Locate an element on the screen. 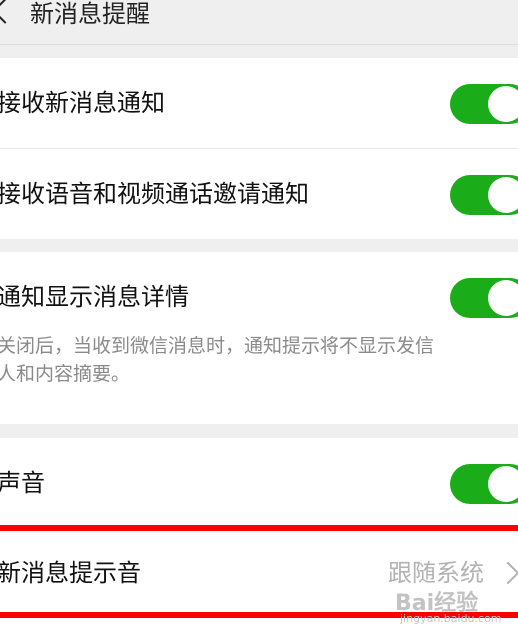 The width and height of the screenshot is (518, 632). watermark-url: jingyan.baidu.com is located at coordinates (451, 618).